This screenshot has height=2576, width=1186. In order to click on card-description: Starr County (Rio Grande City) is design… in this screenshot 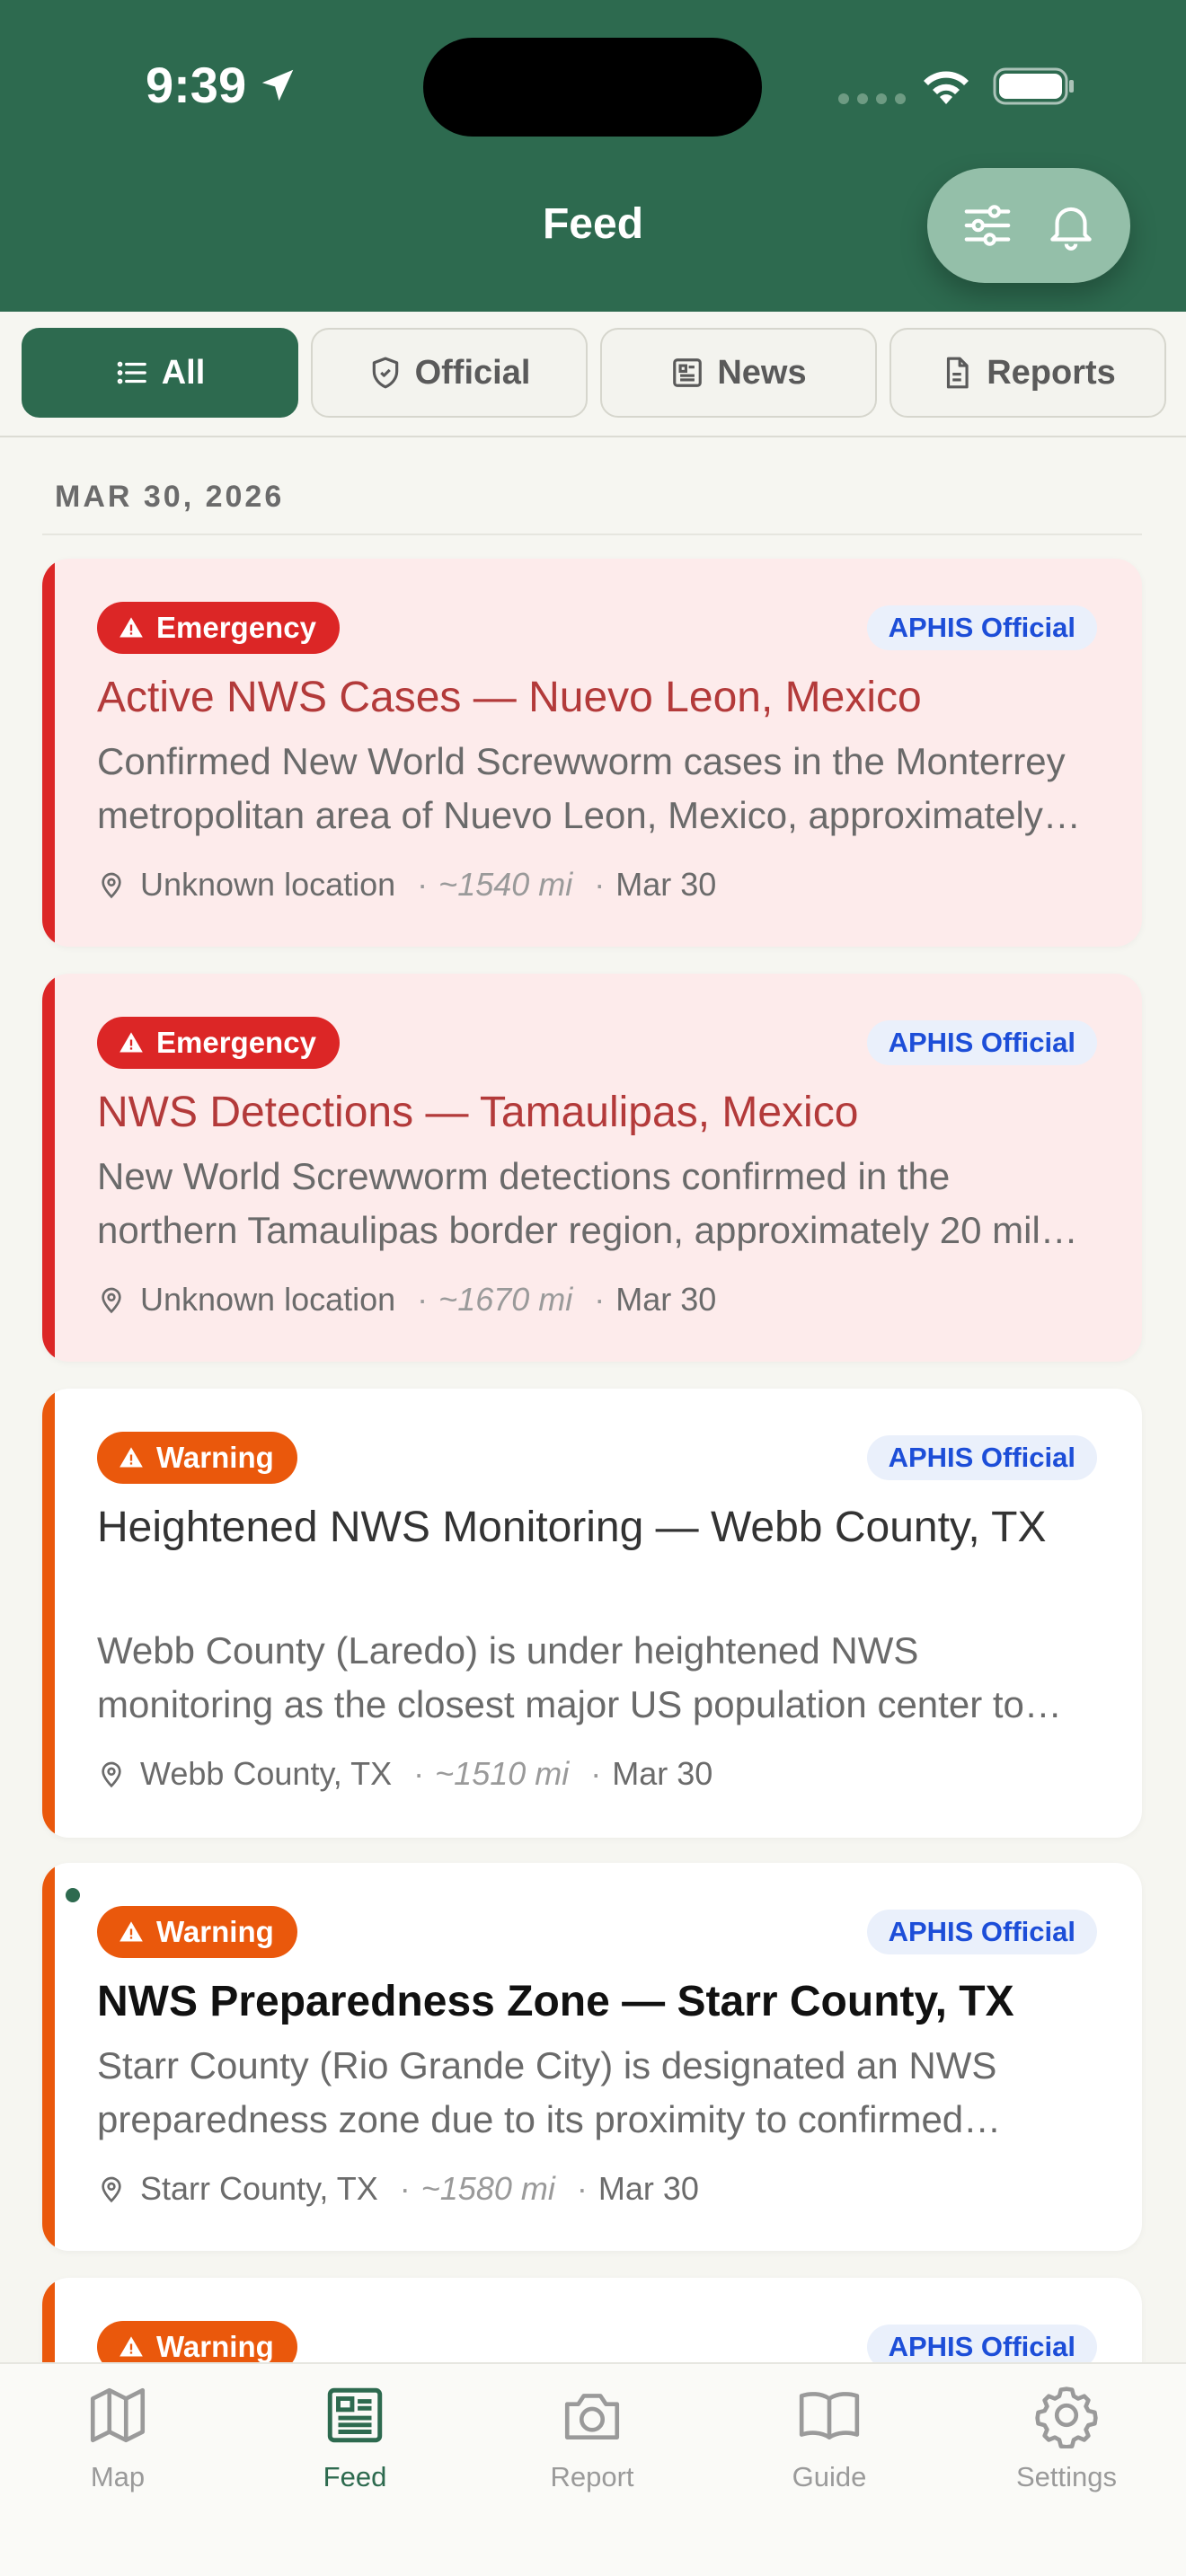, I will do `click(547, 2092)`.